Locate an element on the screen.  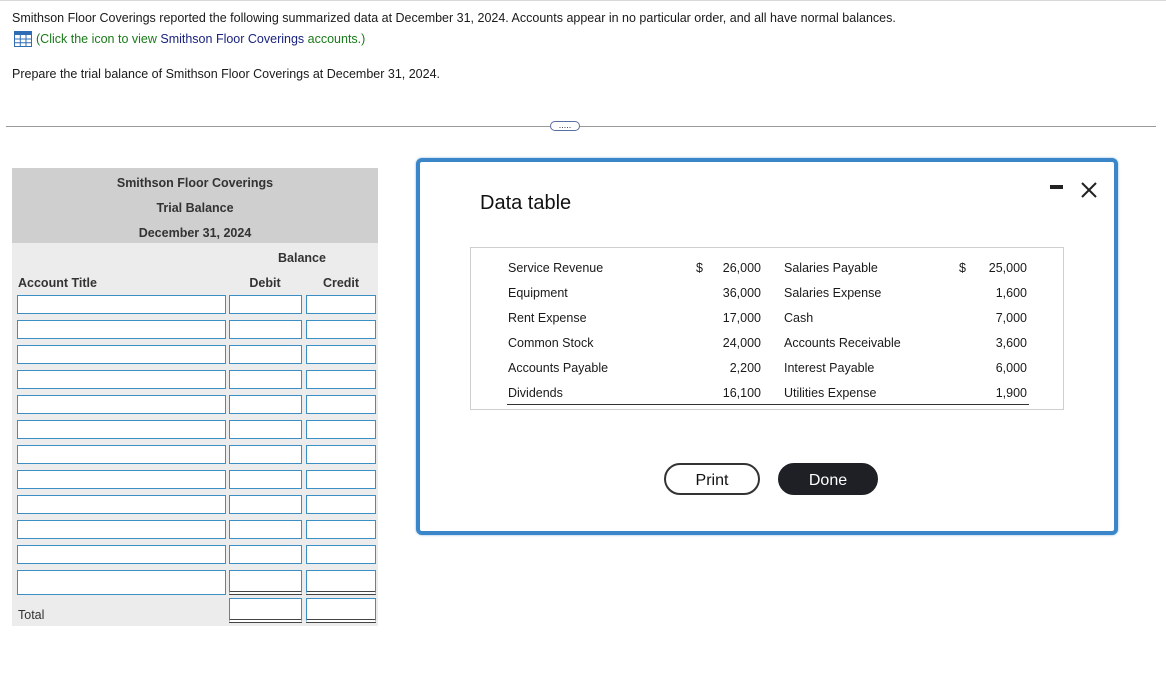
close-icon is located at coordinates (1089, 189).